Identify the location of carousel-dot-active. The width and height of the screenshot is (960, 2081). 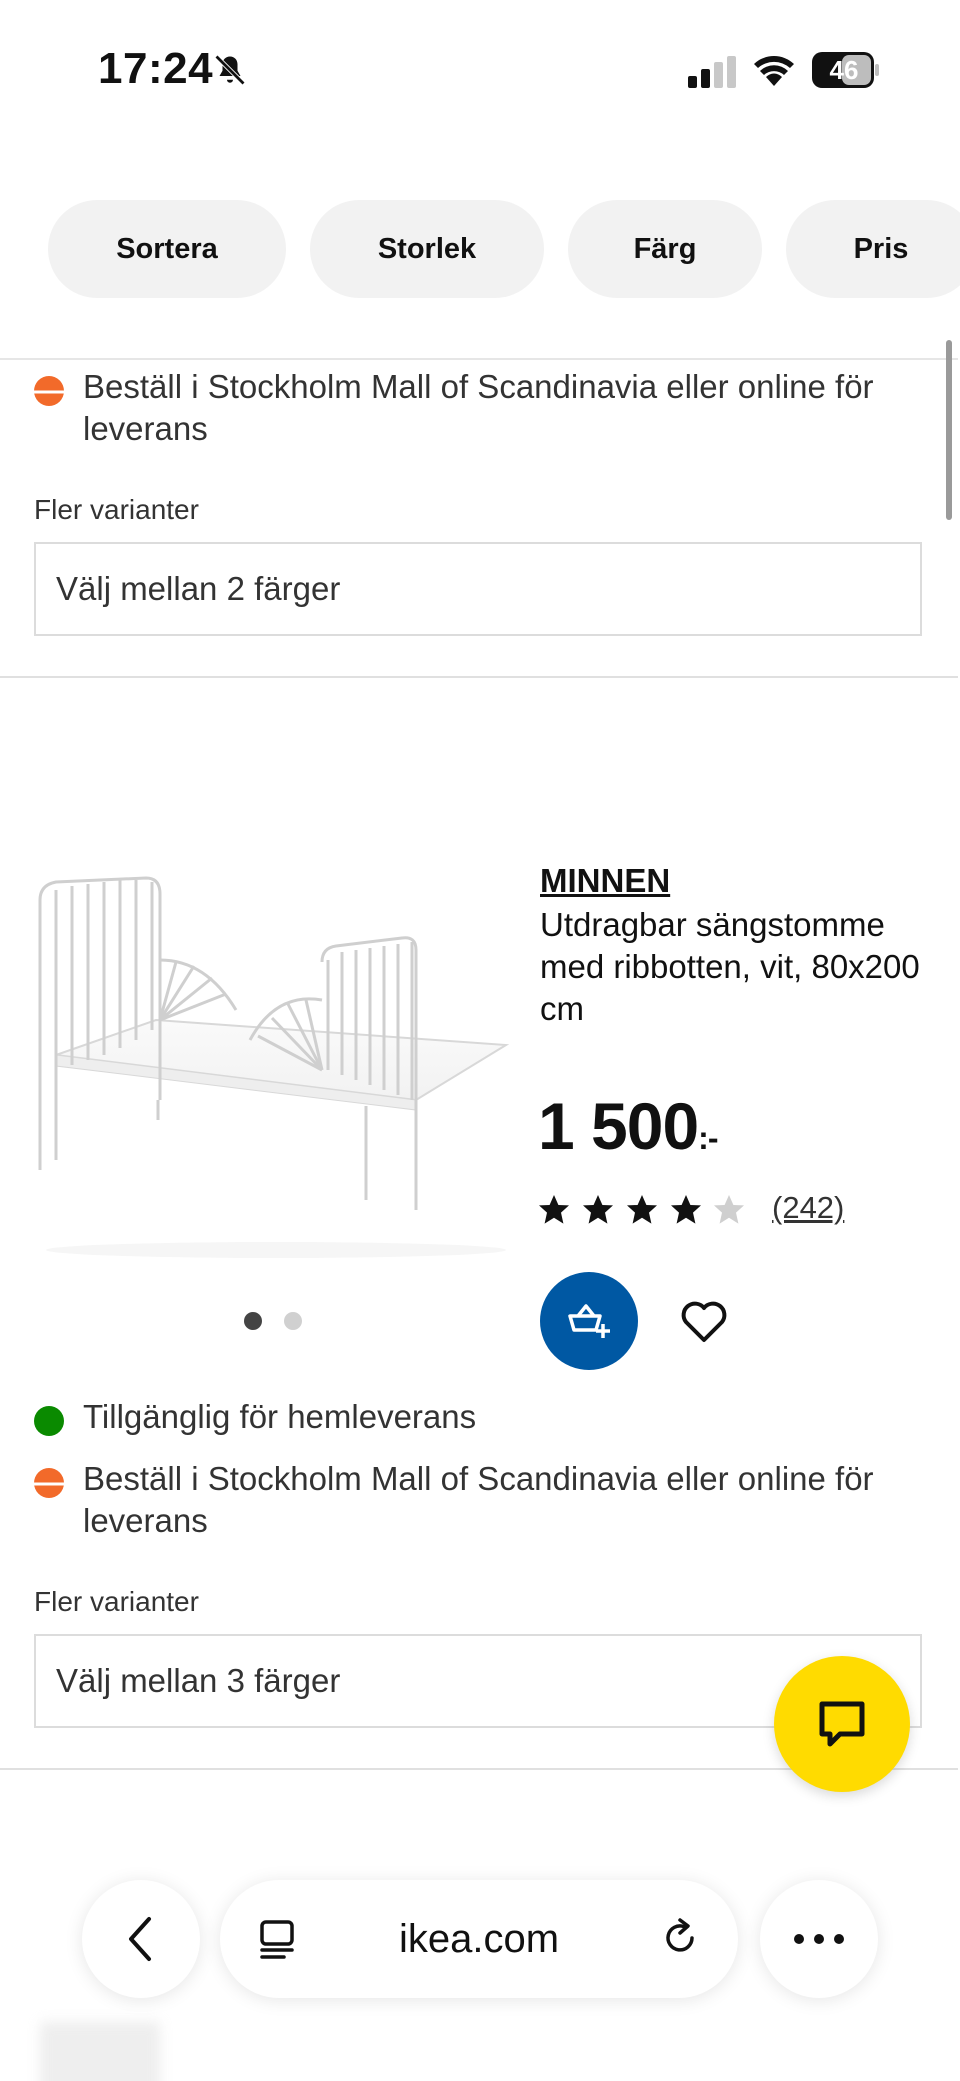
(253, 1321).